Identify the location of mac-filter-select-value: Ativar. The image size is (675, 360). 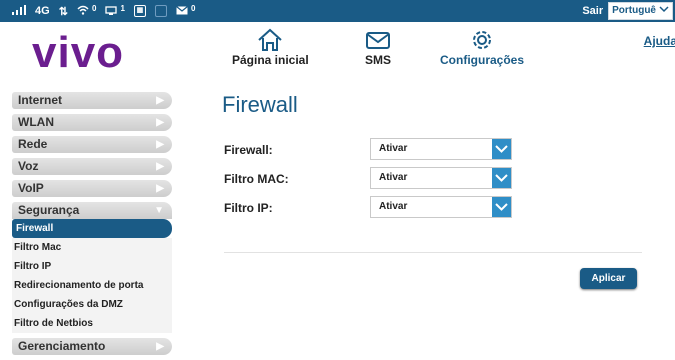
(393, 177).